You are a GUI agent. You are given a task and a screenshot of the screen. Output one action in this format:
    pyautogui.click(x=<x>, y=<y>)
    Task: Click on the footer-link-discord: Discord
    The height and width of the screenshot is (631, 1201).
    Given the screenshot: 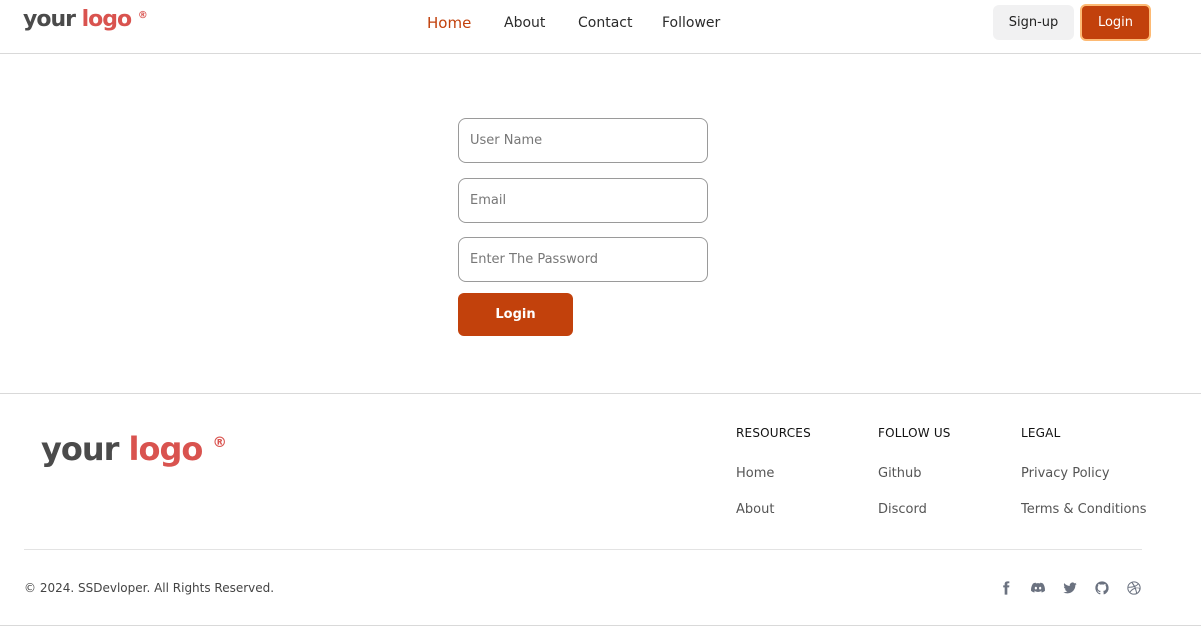 What is the action you would take?
    pyautogui.click(x=902, y=509)
    